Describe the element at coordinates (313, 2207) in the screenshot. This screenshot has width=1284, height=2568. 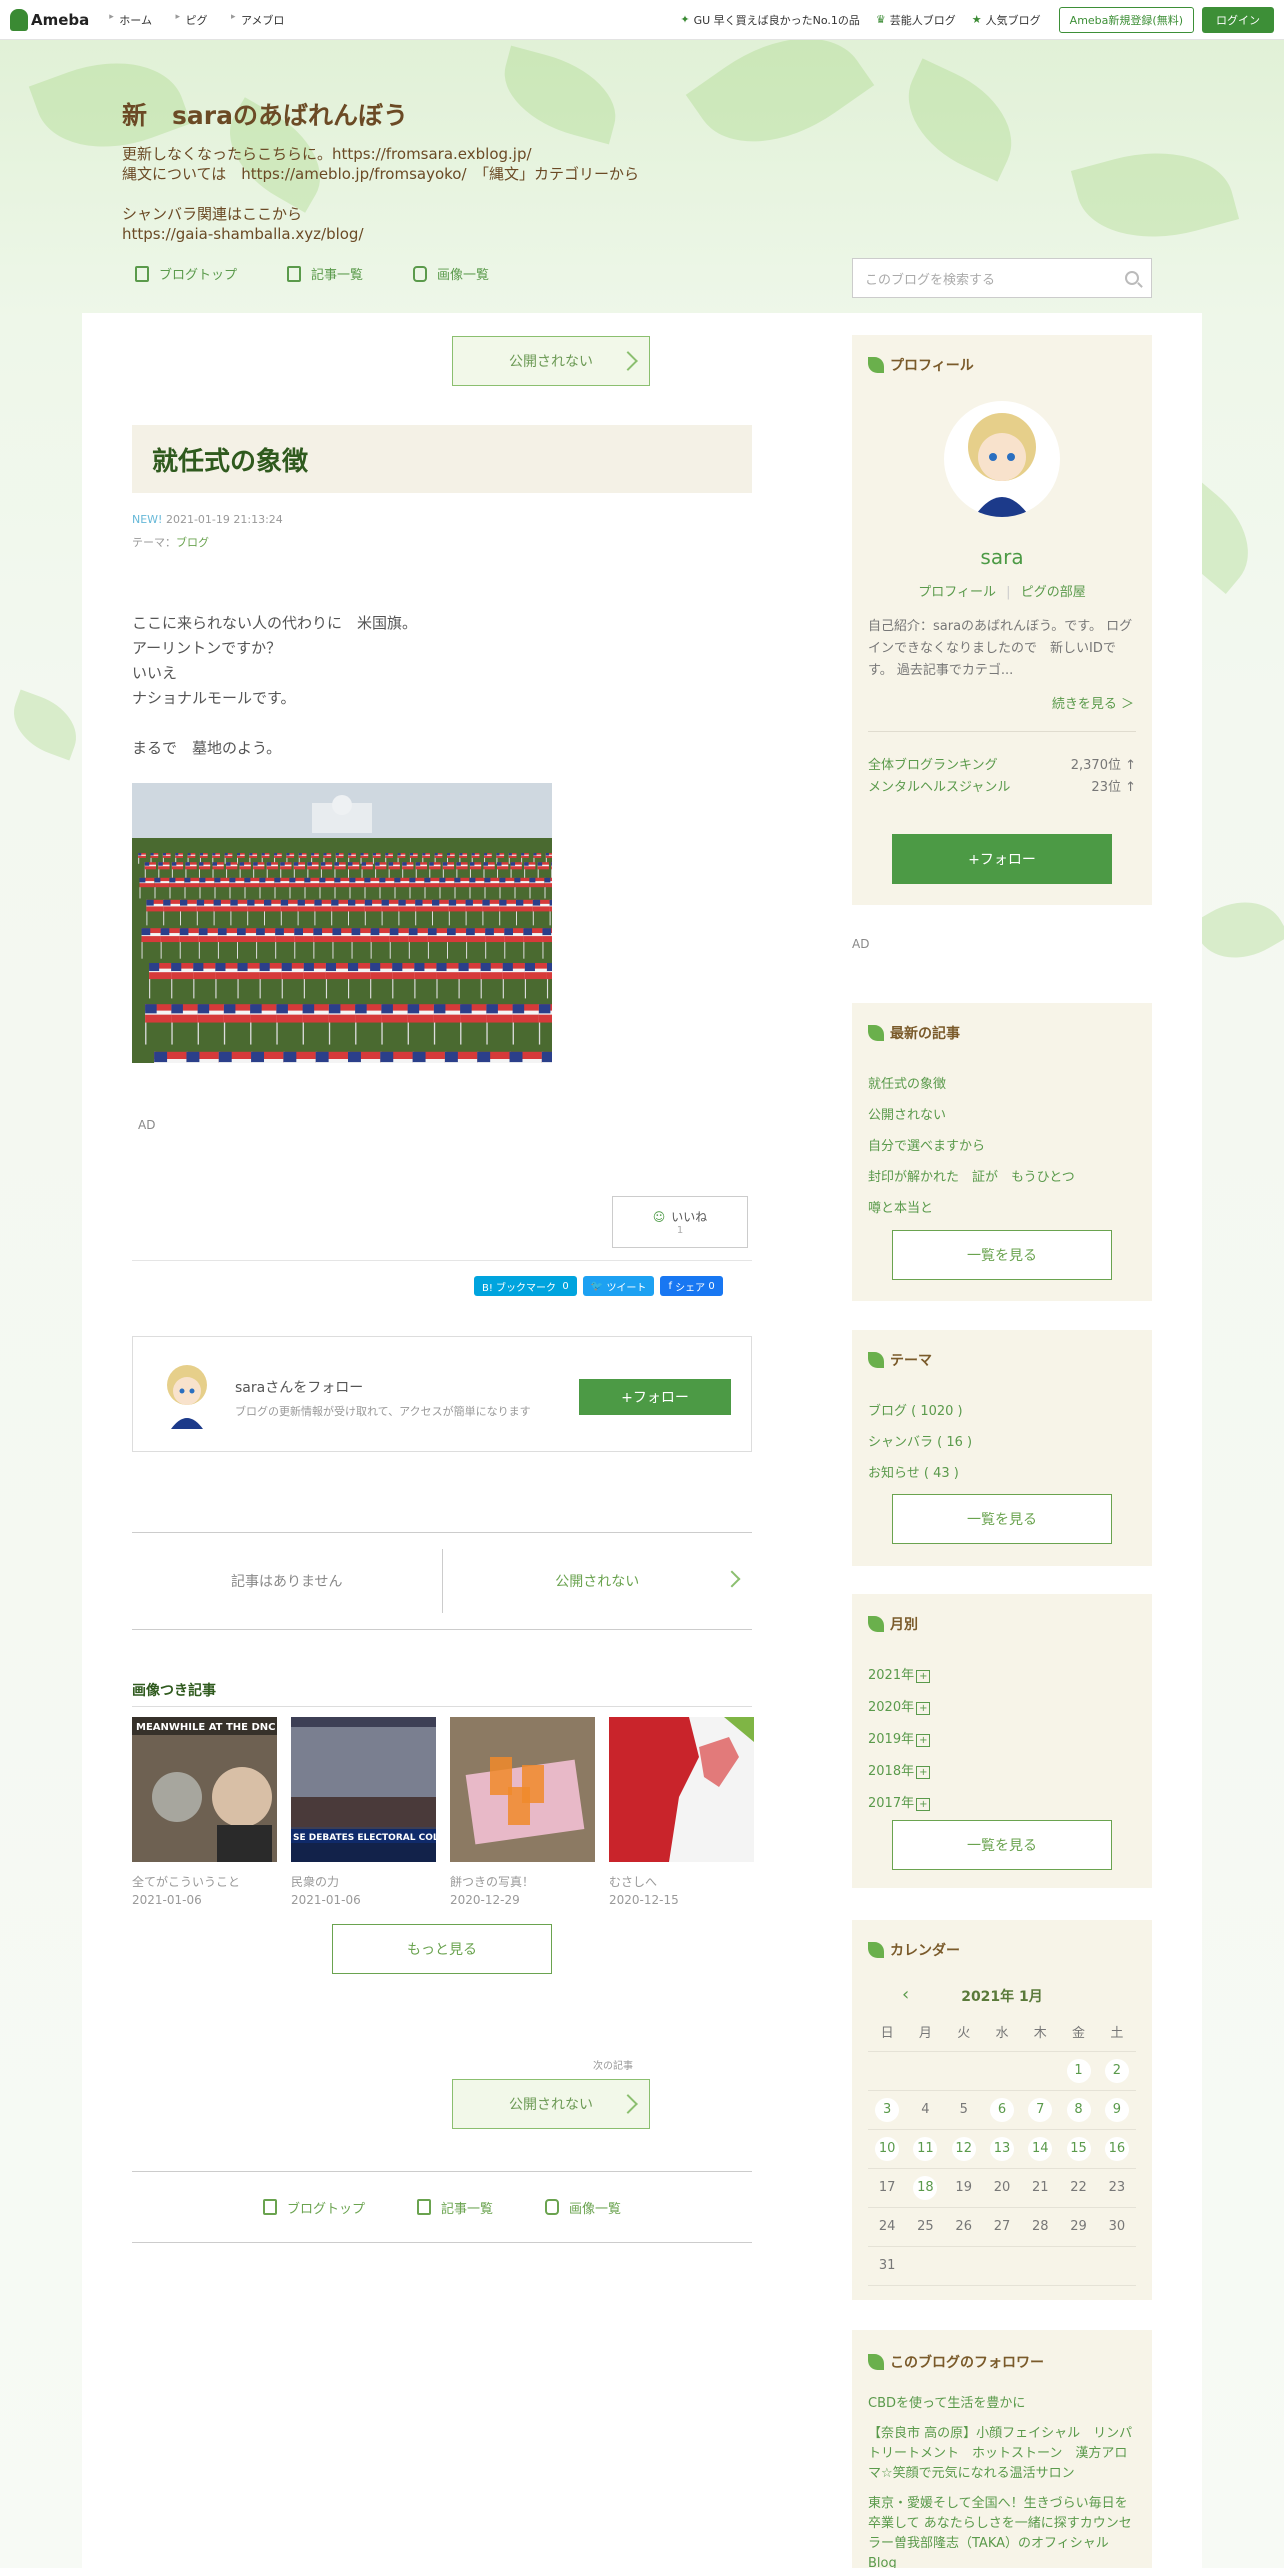
I see `bottom-nav-blog-top: ブログトップ` at that location.